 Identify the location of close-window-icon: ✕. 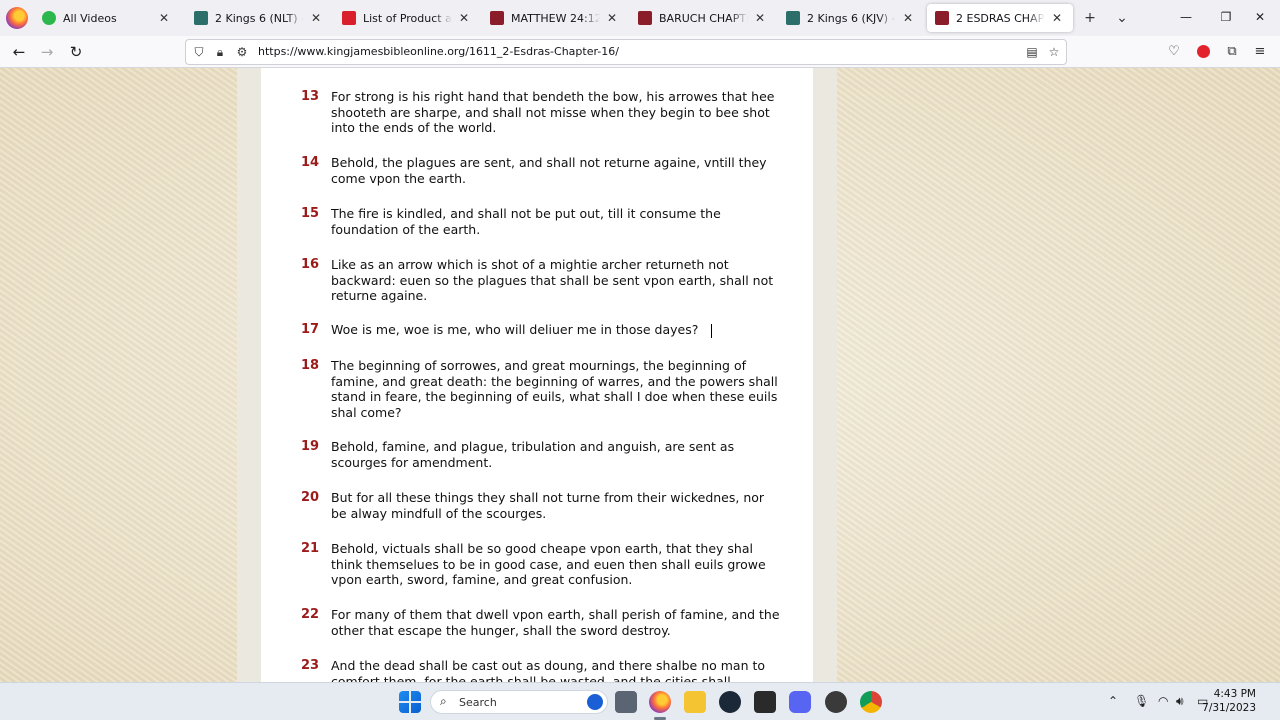
(1260, 17).